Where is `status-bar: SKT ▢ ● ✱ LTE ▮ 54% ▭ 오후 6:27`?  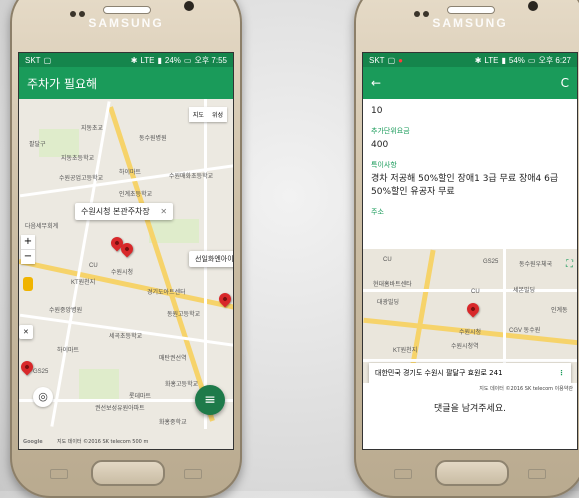 status-bar: SKT ▢ ● ✱ LTE ▮ 54% ▭ 오후 6:27 is located at coordinates (470, 60).